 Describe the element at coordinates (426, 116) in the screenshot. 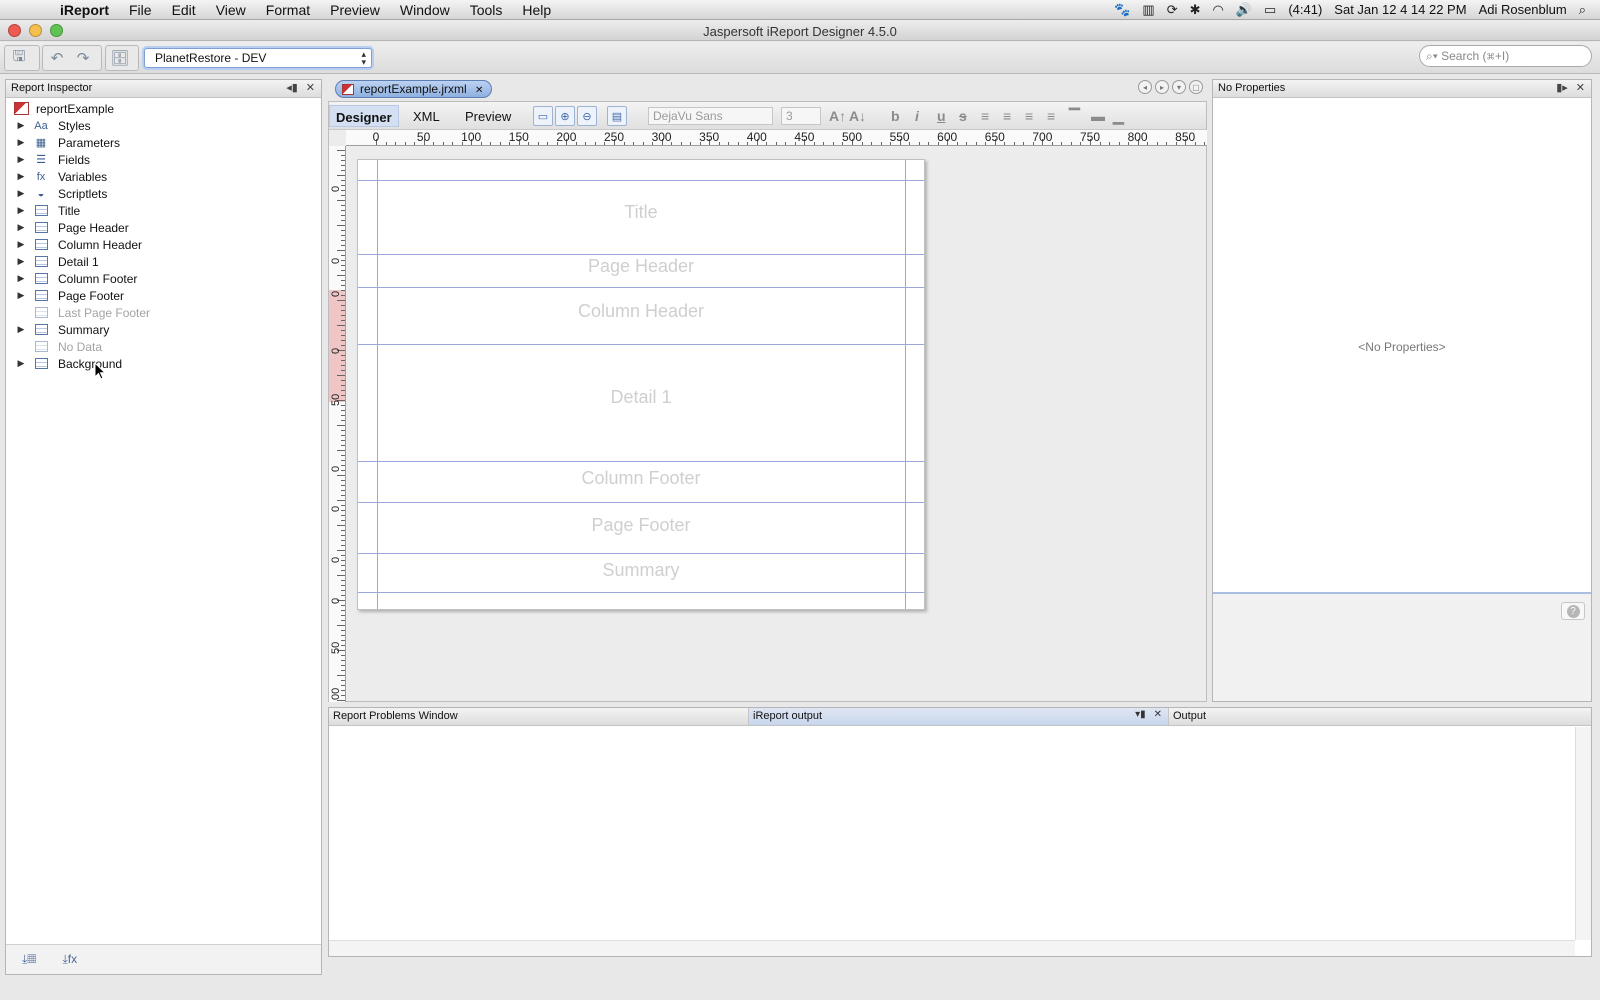

I see `tab-xml: XML` at that location.